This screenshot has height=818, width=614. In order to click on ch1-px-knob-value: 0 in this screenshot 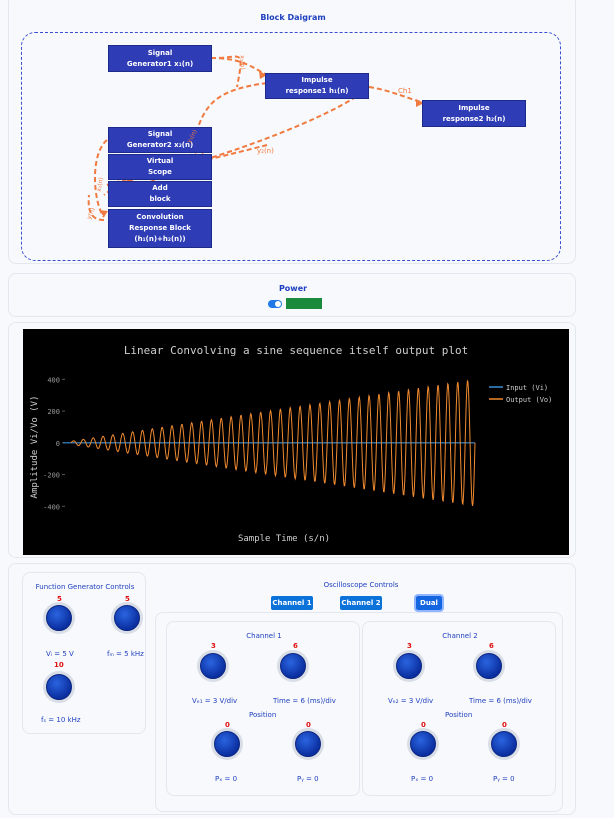, I will do `click(227, 725)`.